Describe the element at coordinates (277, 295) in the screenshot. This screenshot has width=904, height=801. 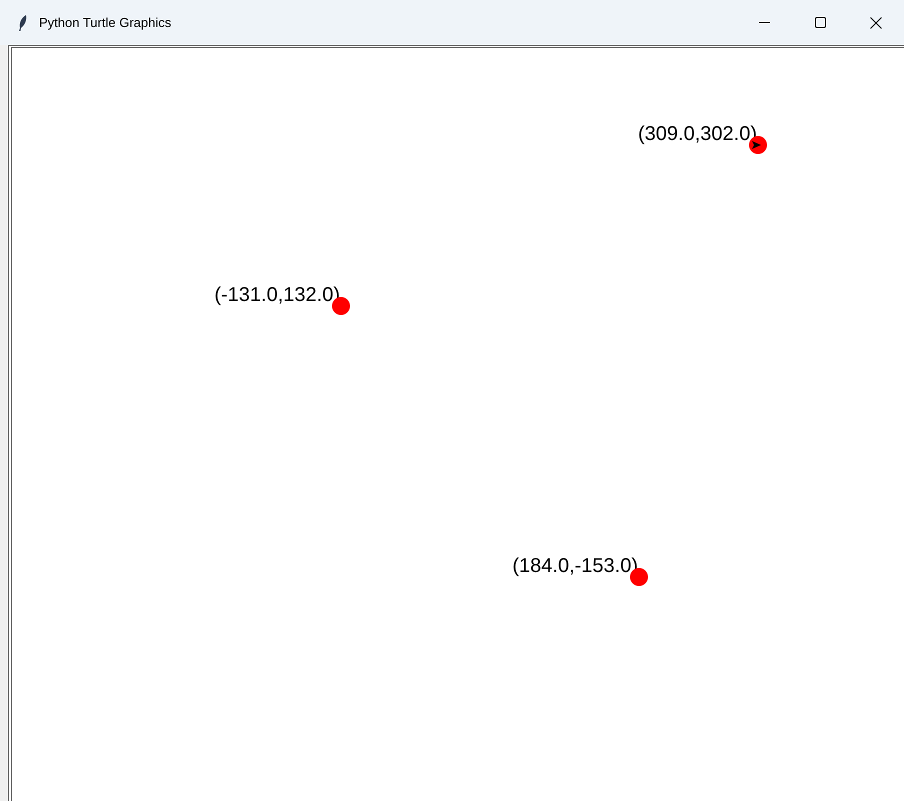
I see `coordinate-label: (-131.0,132.0)` at that location.